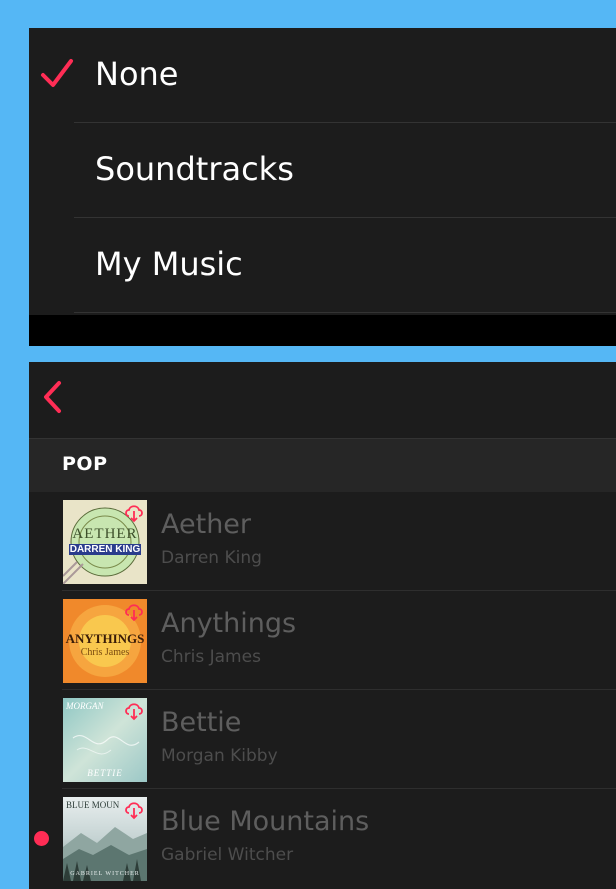 This screenshot has width=616, height=889. What do you see at coordinates (201, 722) in the screenshot?
I see `song-title: Bettie` at bounding box center [201, 722].